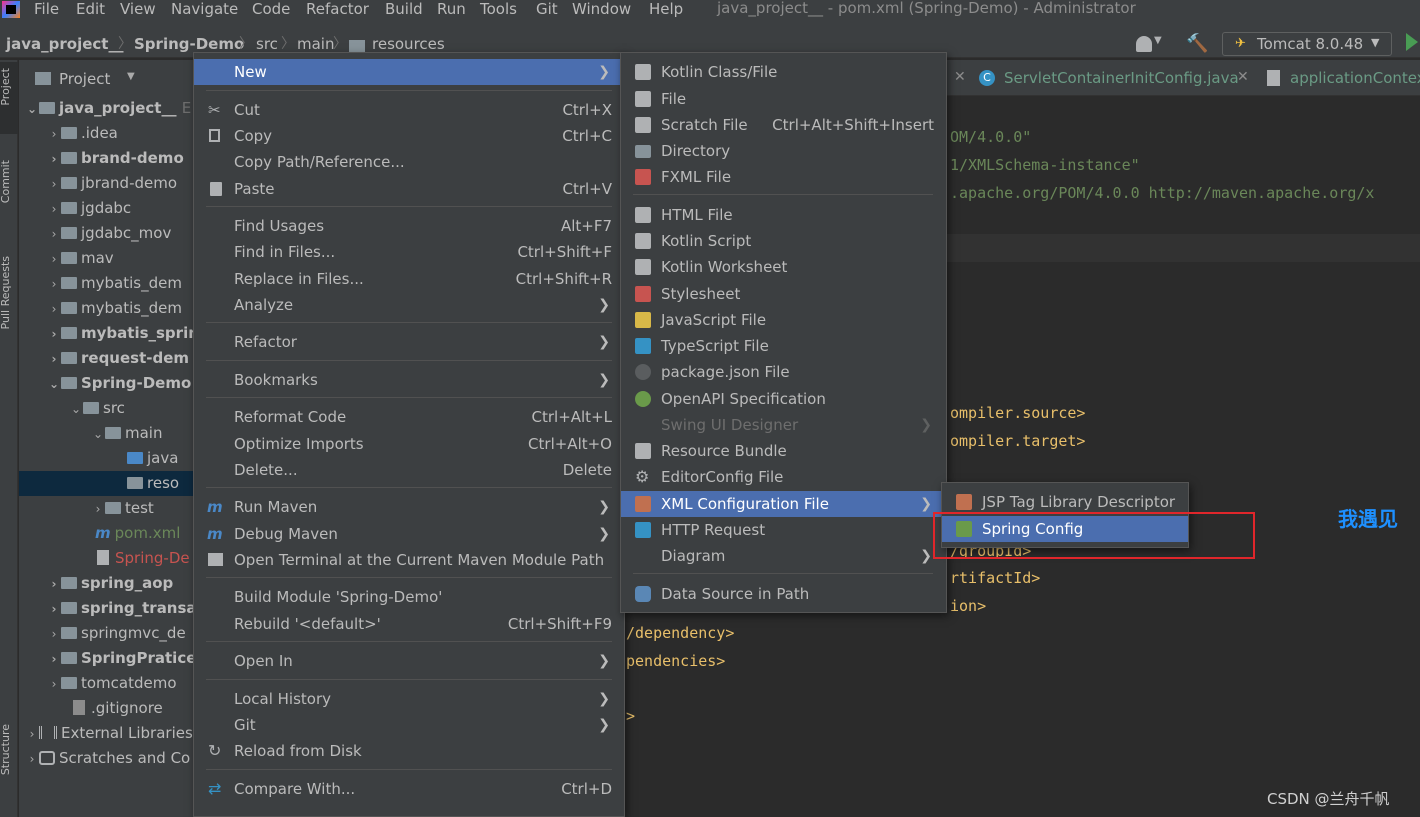  Describe the element at coordinates (783, 346) in the screenshot. I see `new-typescript-file: TypeScript File` at that location.